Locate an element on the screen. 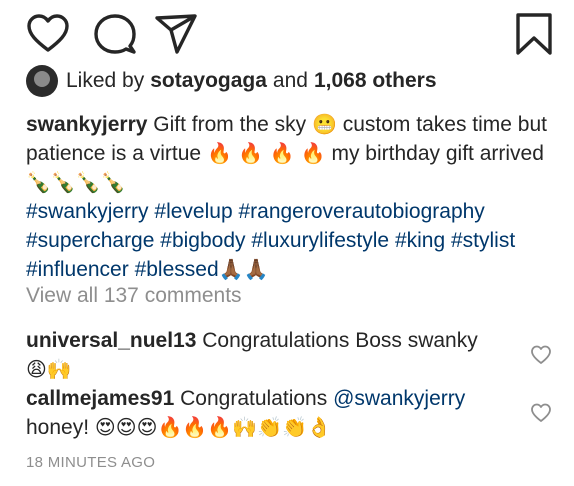 The width and height of the screenshot is (574, 486). comment-text: Congratulations is located at coordinates (254, 398).